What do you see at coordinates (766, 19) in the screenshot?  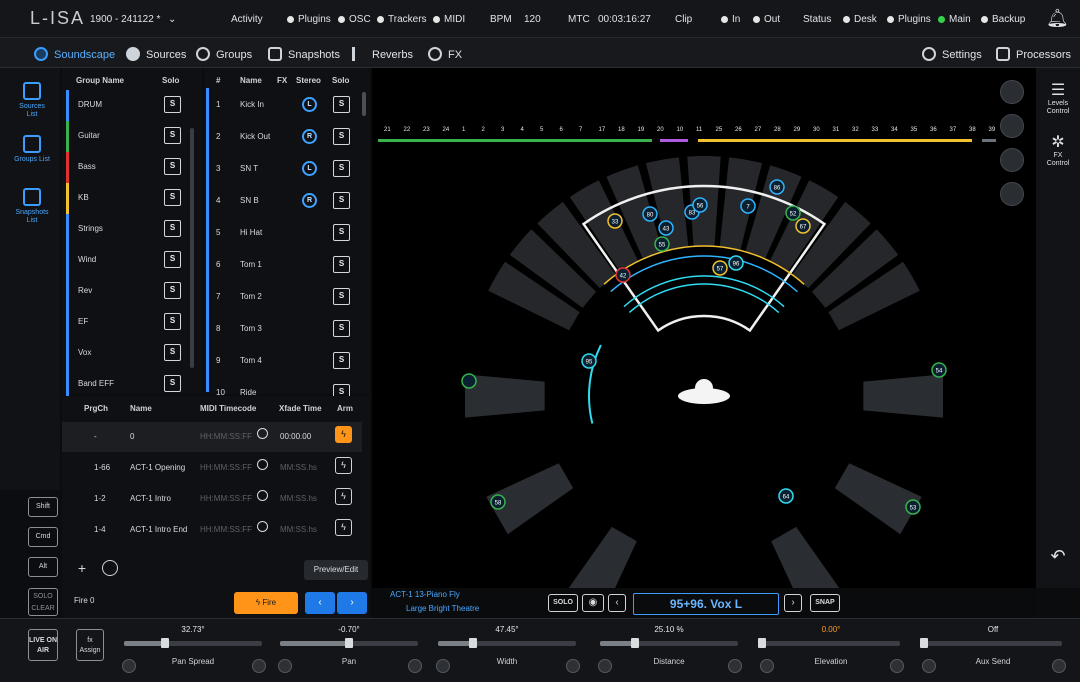 I see `clip-out: Out` at bounding box center [766, 19].